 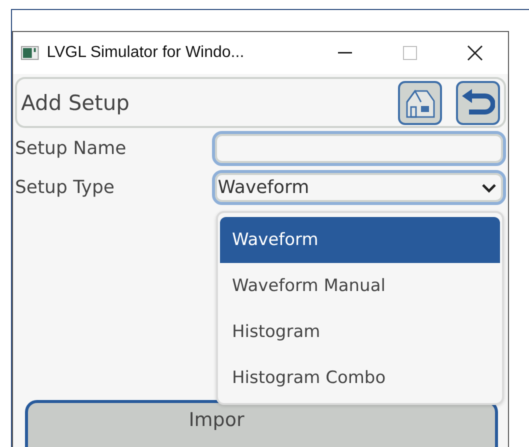 I want to click on back-button, so click(x=478, y=102).